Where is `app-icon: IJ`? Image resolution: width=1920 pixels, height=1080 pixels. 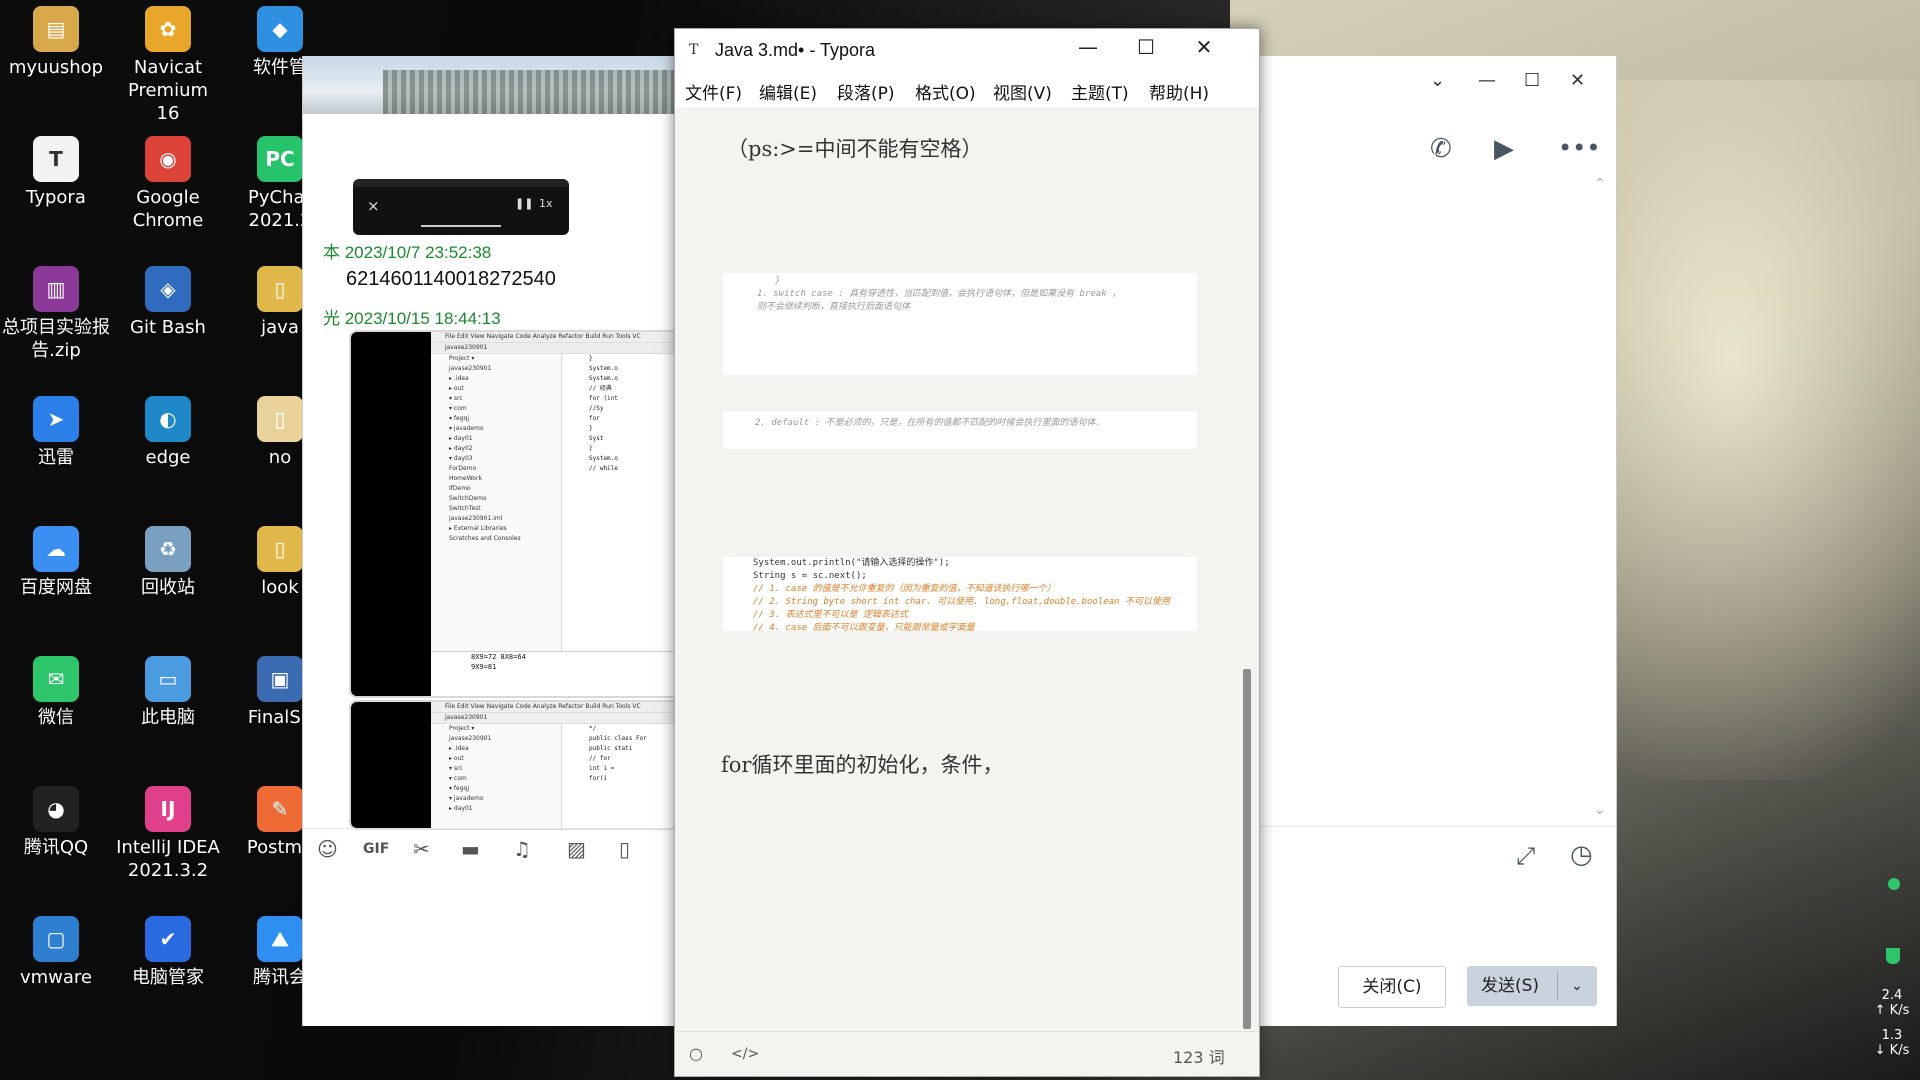
app-icon: IJ is located at coordinates (168, 809).